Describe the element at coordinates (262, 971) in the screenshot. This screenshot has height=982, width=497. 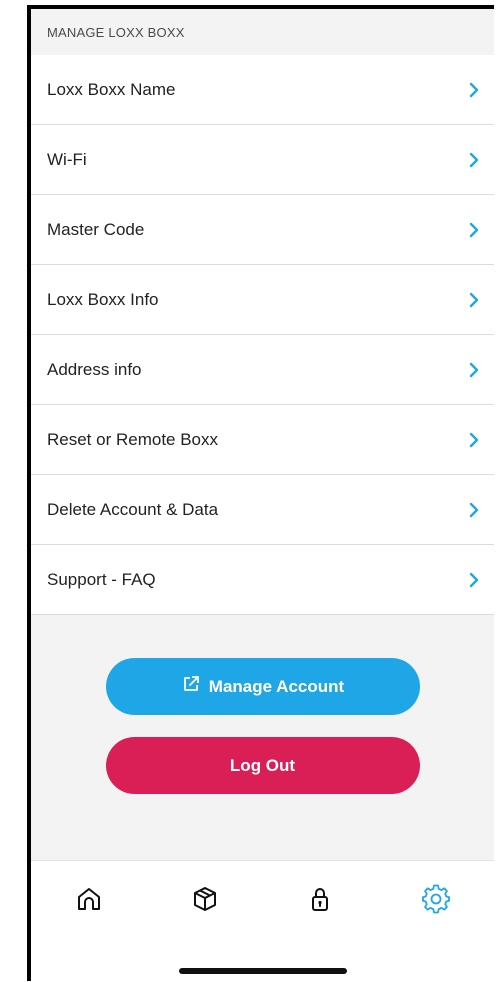
I see `home-indicator` at that location.